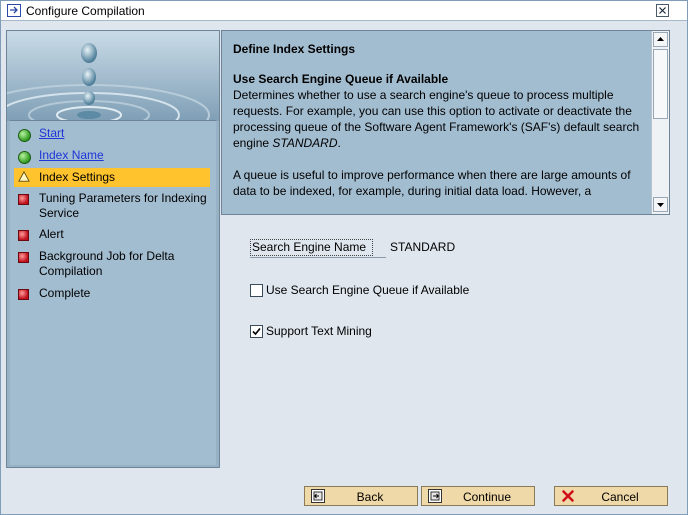  Describe the element at coordinates (305, 143) in the screenshot. I see `engine-name-emphasis: STANDARD` at that location.